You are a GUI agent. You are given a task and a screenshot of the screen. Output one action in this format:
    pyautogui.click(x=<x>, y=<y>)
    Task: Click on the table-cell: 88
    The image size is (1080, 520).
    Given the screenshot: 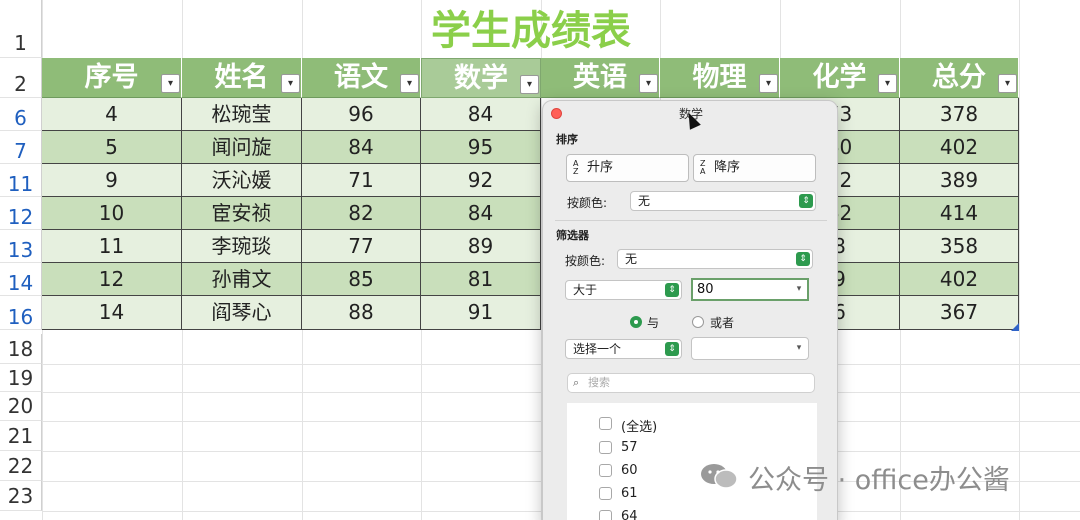 What is the action you would take?
    pyautogui.click(x=361, y=313)
    